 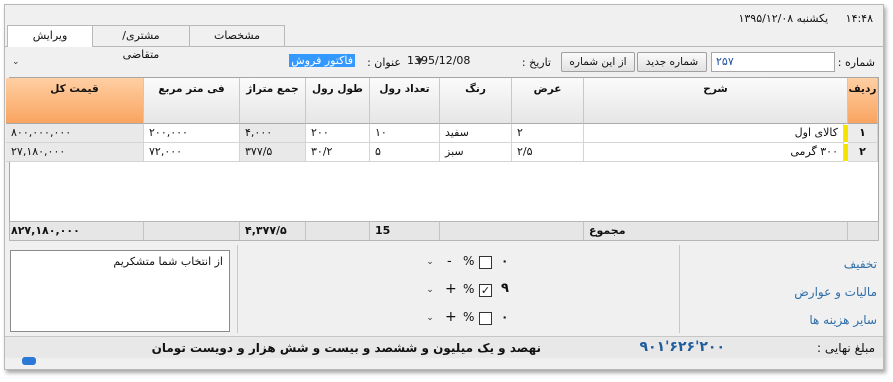 I want to click on col-header-color: رنگ, so click(x=476, y=101).